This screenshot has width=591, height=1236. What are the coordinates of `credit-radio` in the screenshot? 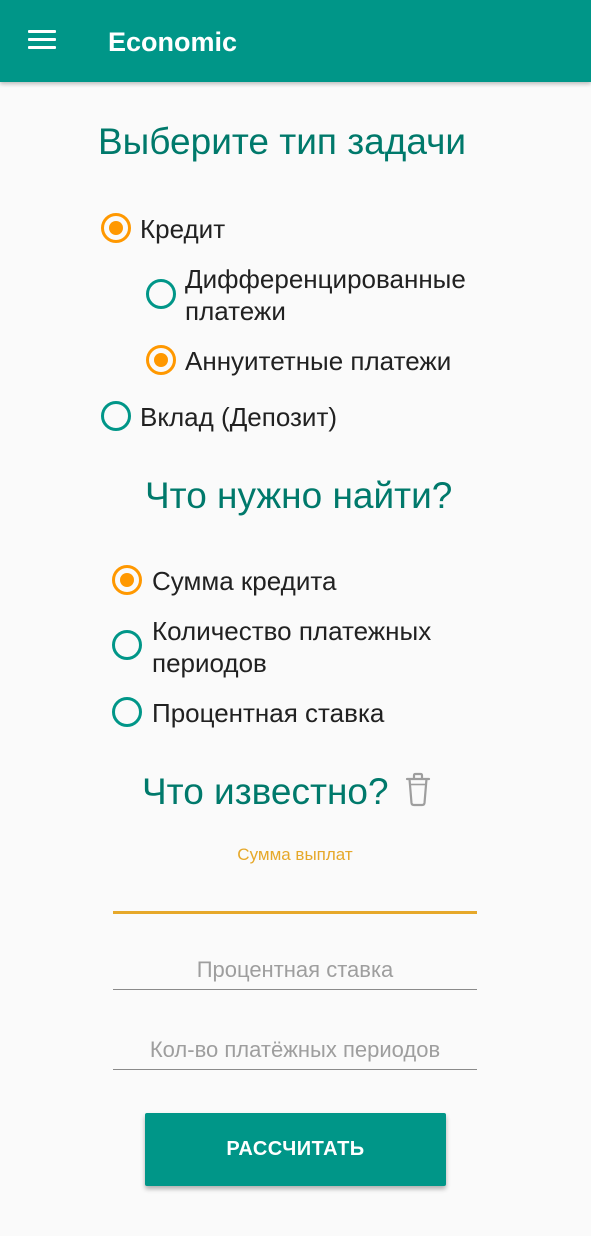 It's located at (116, 228).